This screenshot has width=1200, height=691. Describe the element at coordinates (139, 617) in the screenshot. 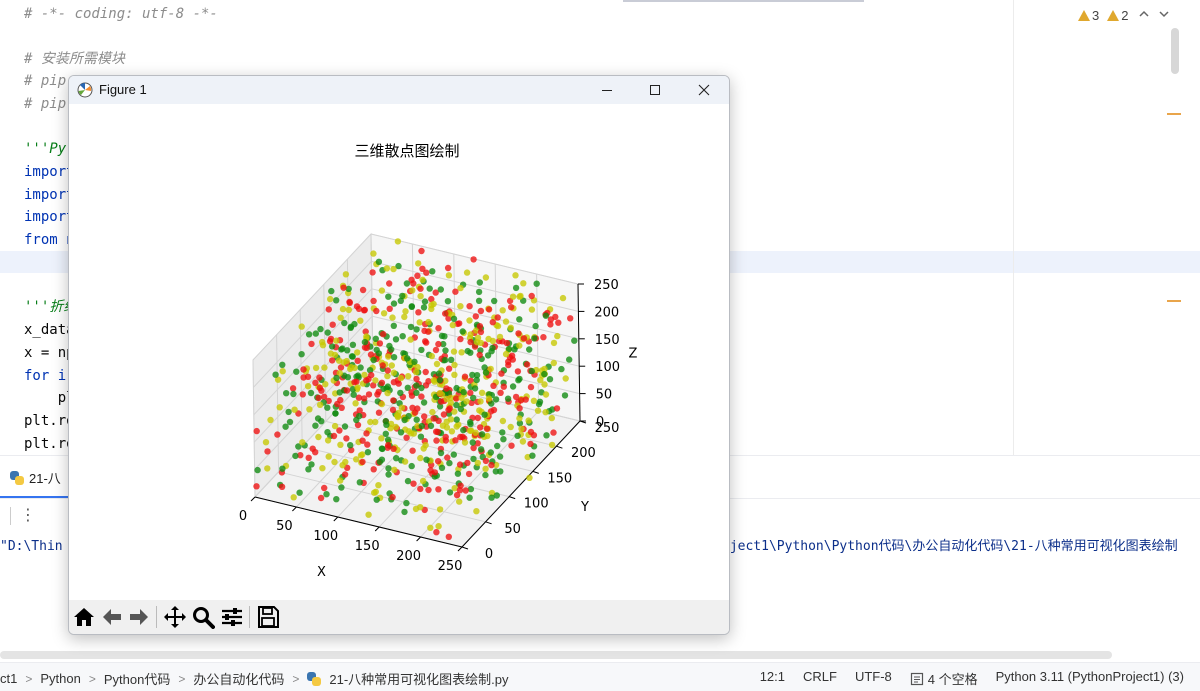

I see `forward-icon` at that location.